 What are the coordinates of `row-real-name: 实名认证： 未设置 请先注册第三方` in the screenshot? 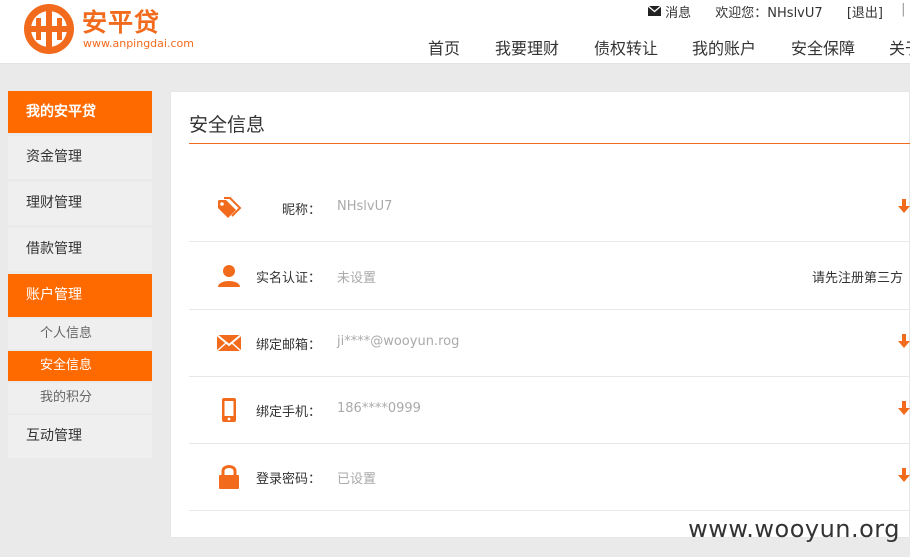 It's located at (549, 276).